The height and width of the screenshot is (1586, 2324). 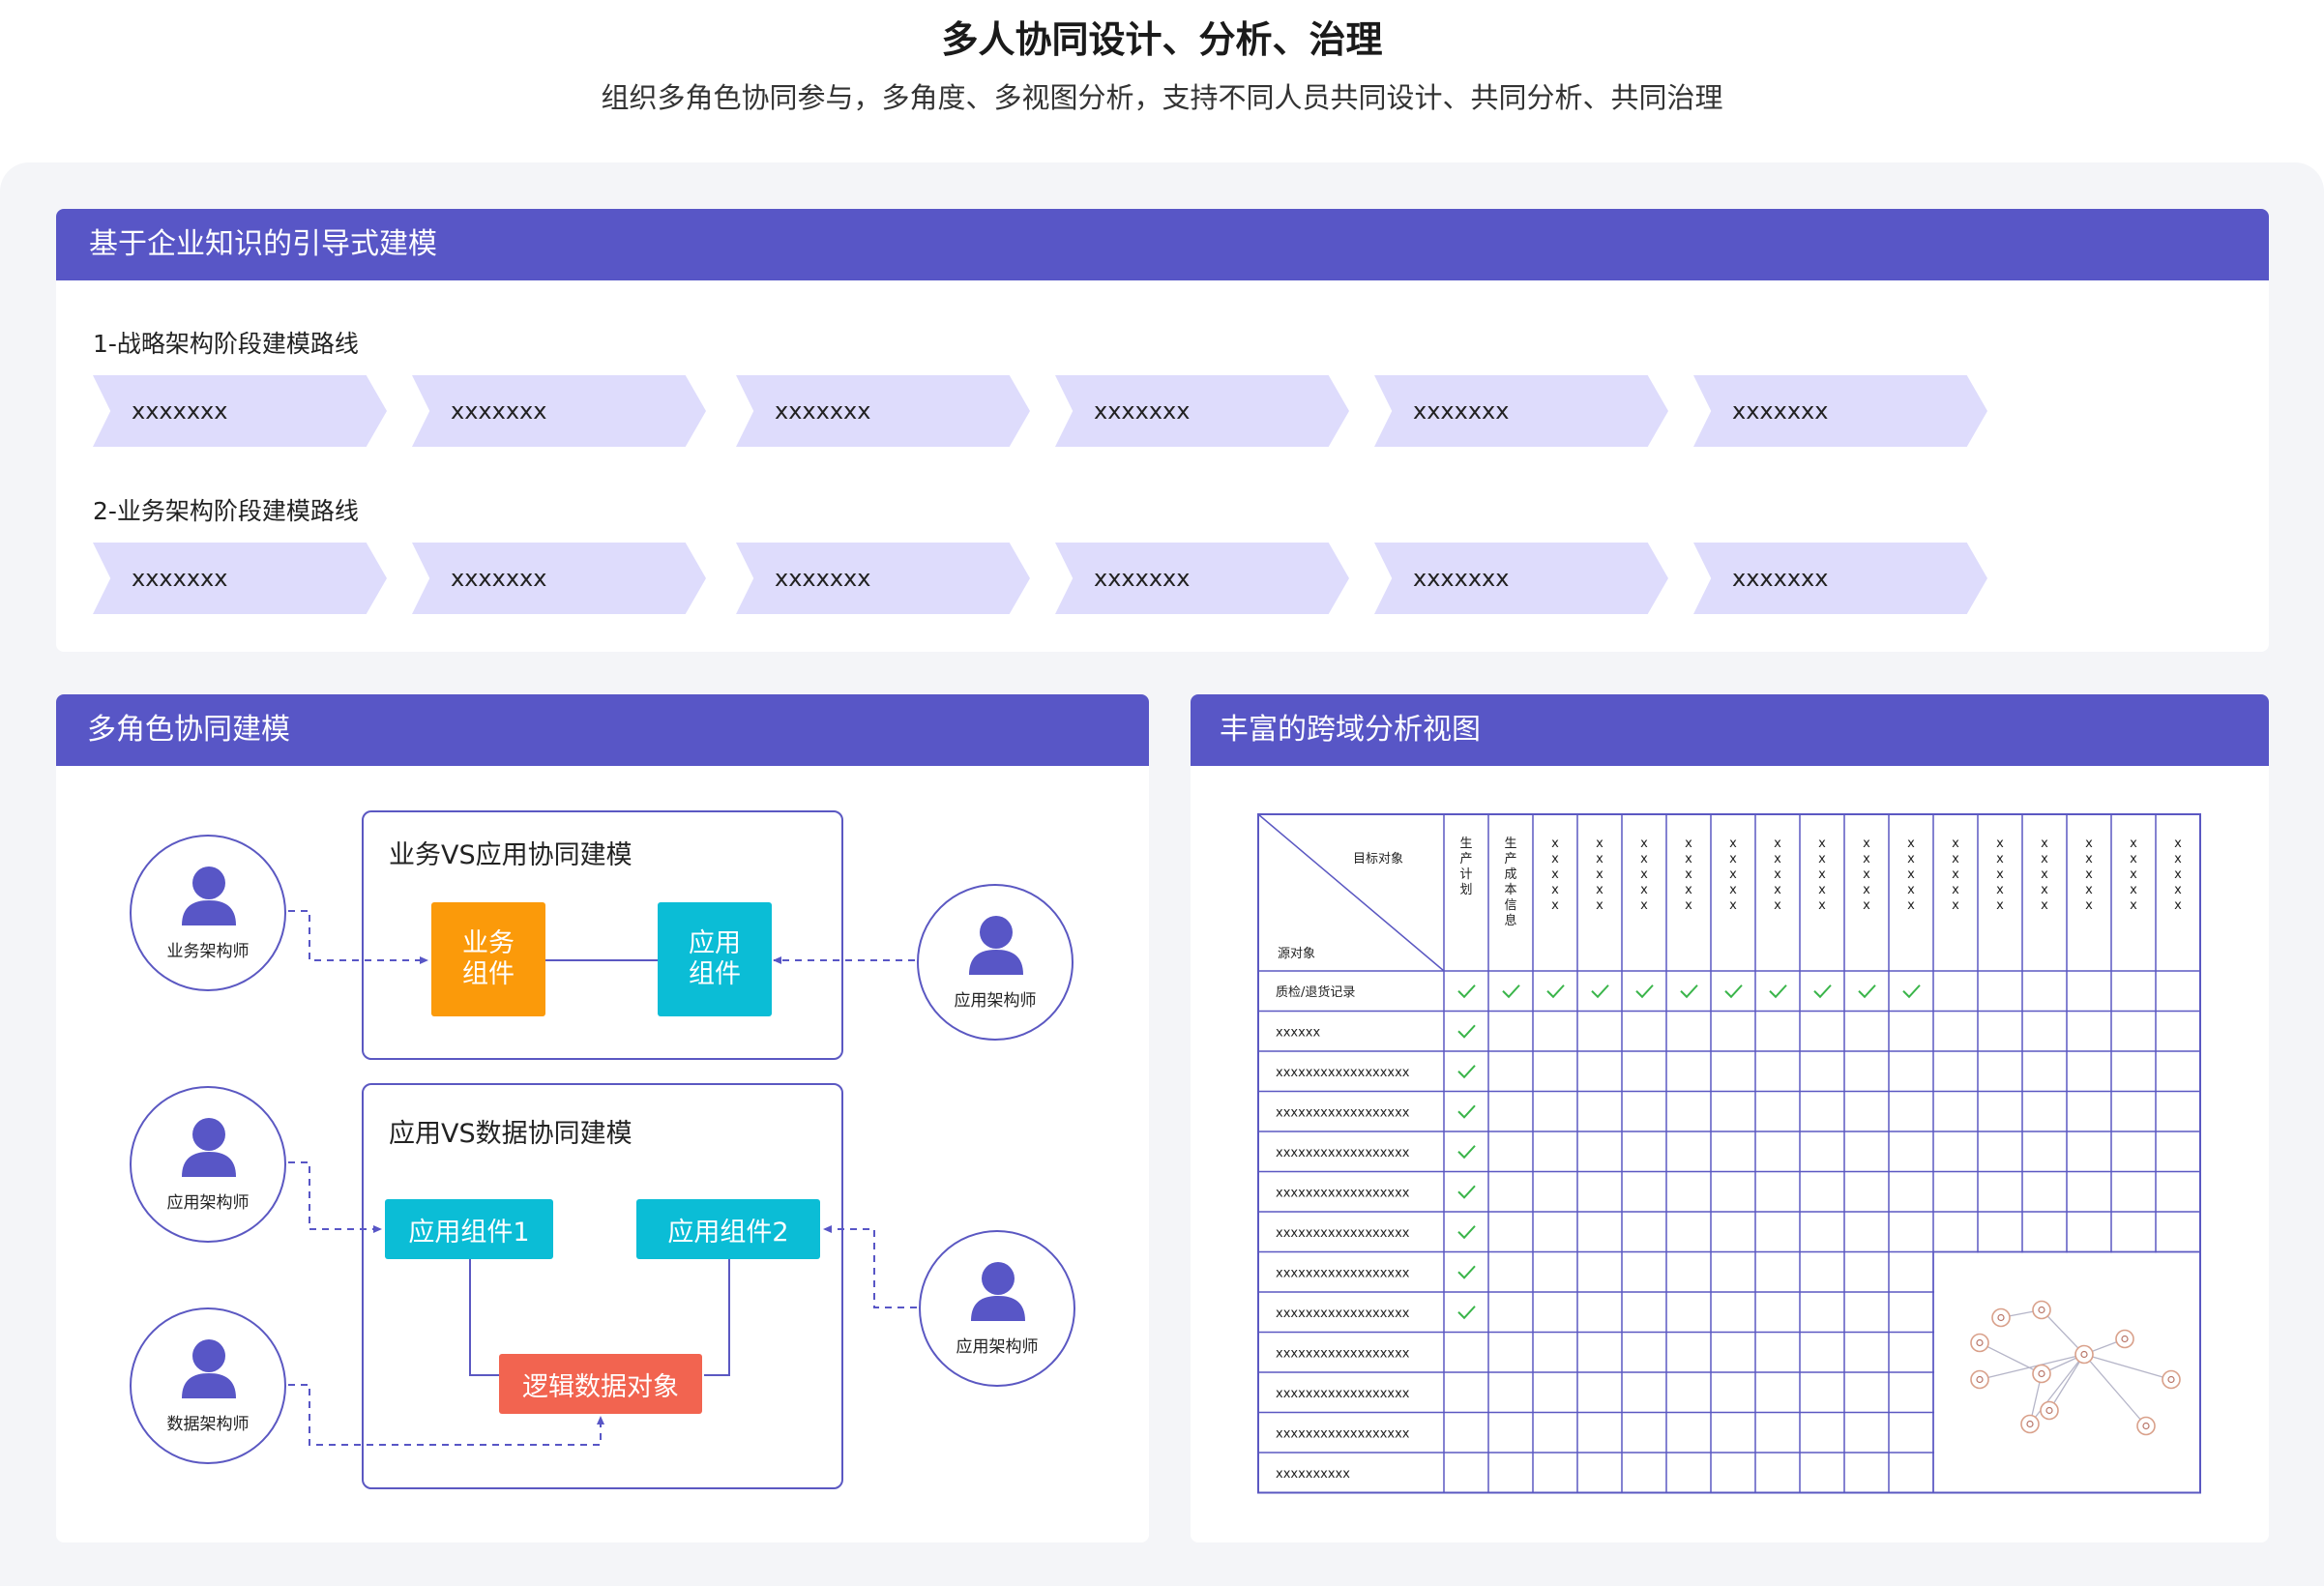 What do you see at coordinates (559, 578) in the screenshot?
I see `route-2-step-2: xxxxxxx` at bounding box center [559, 578].